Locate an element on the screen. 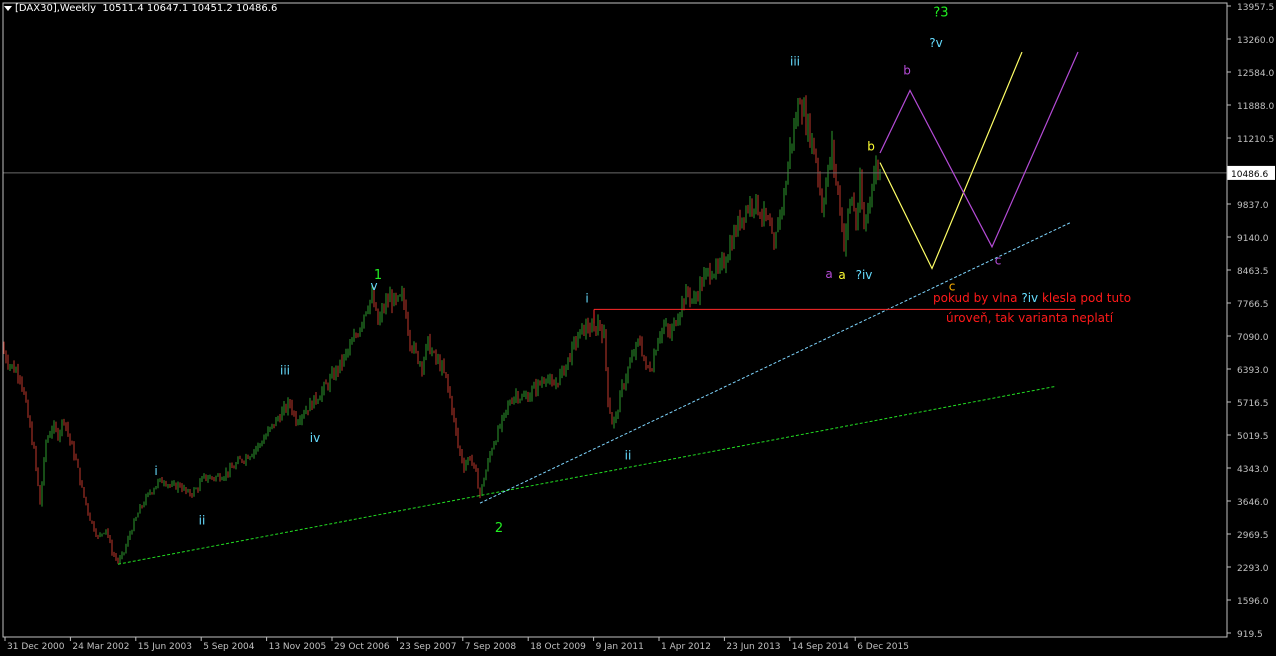 This screenshot has height=656, width=1276. wave-label: iv is located at coordinates (315, 438).